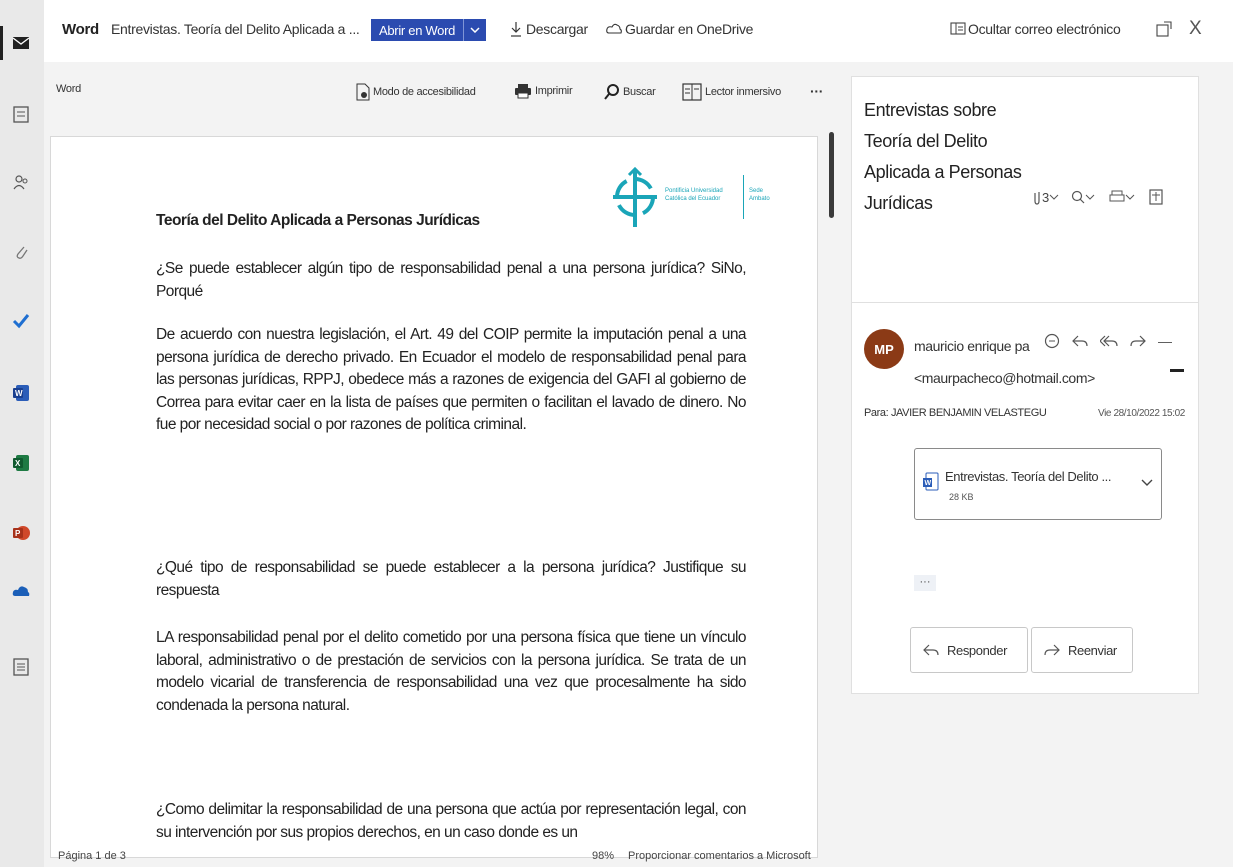 This screenshot has height=867, width=1233. Describe the element at coordinates (743, 92) in the screenshot. I see `reader-label: Lector inmersivo` at that location.